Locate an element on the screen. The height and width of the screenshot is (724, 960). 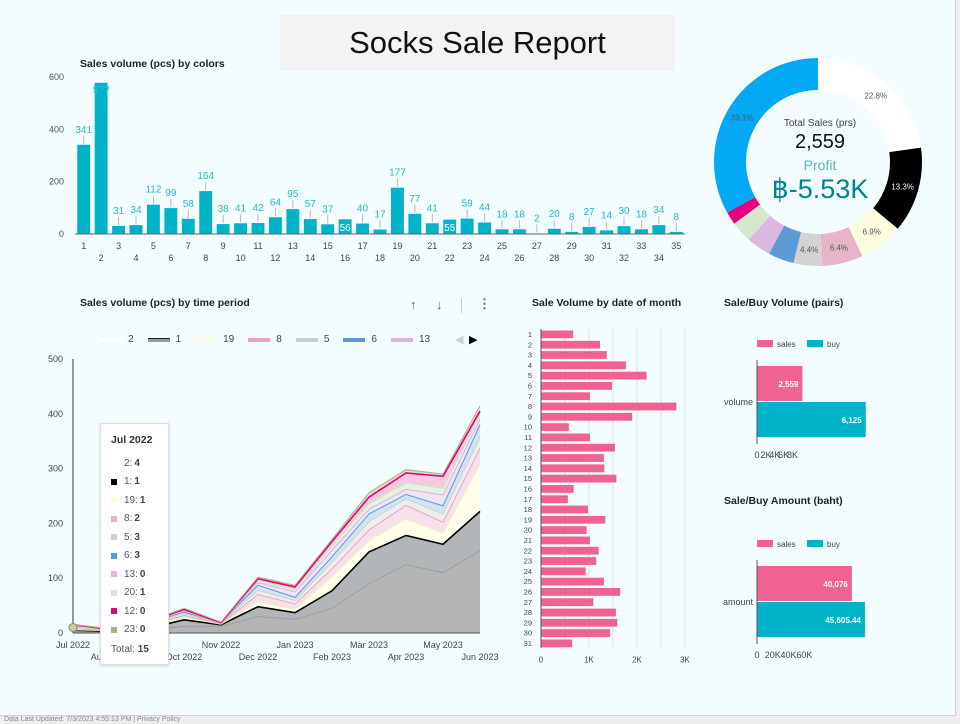
x-tick-label: Apr 2023 is located at coordinates (406, 657).